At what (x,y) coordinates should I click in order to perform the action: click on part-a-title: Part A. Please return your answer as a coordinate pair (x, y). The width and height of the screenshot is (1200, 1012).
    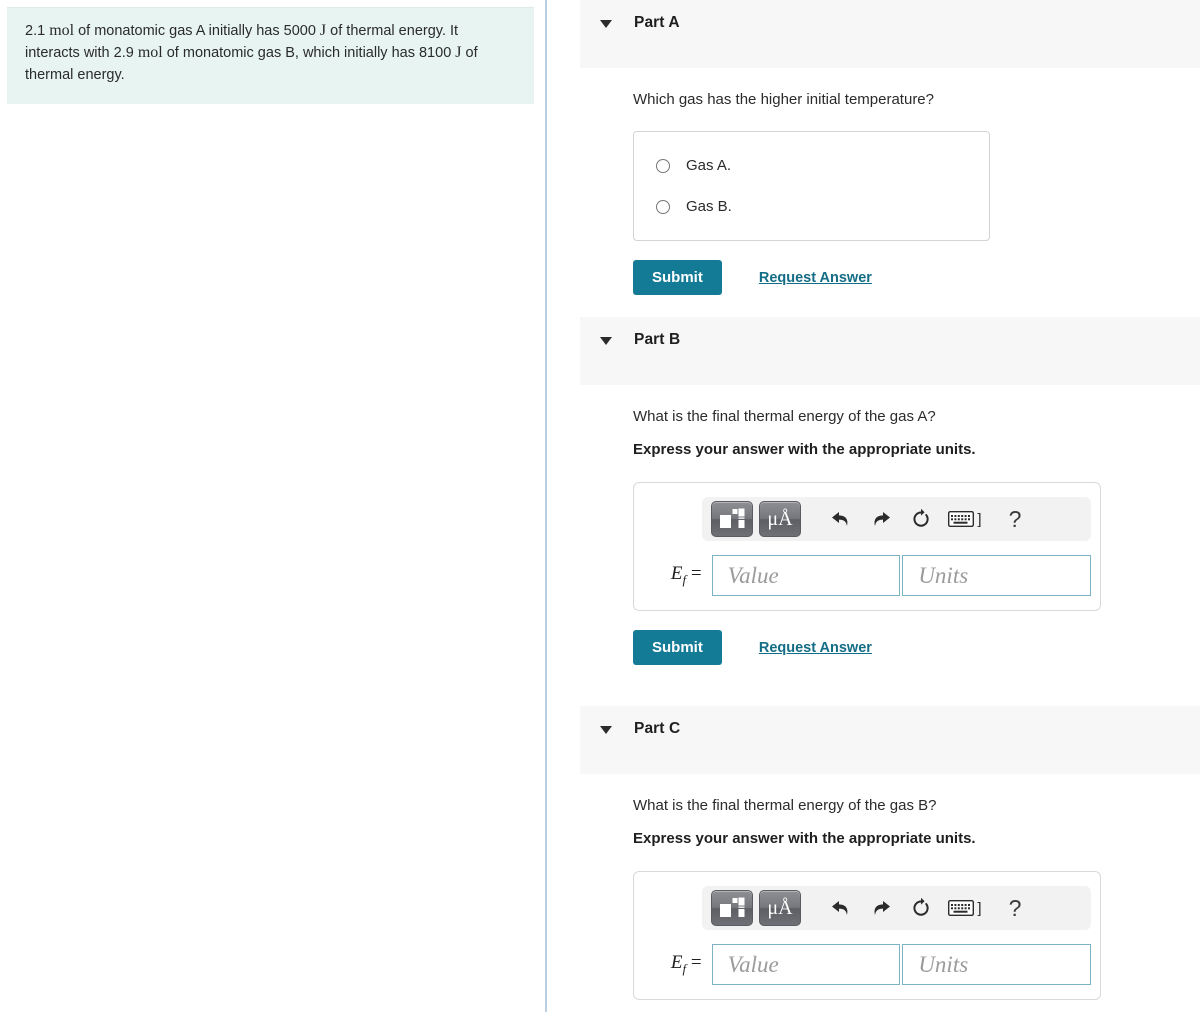
    Looking at the image, I should click on (657, 22).